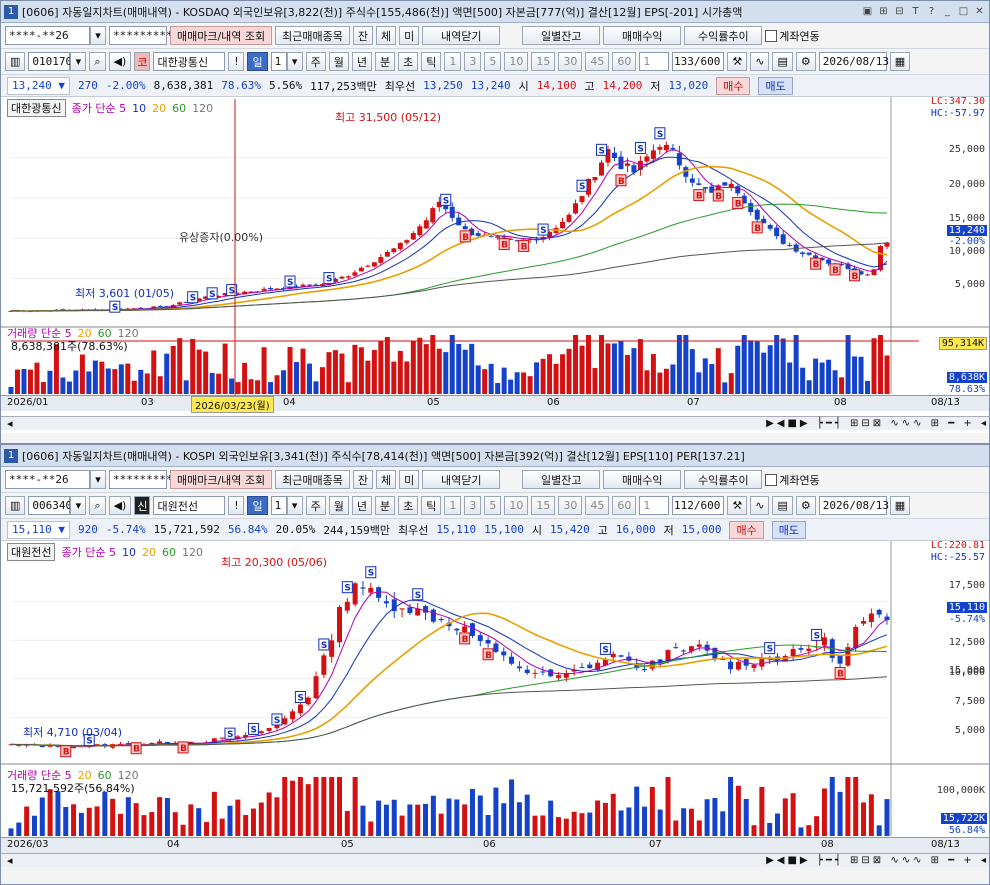 This screenshot has height=885, width=990. I want to click on font-icon: T, so click(915, 11).